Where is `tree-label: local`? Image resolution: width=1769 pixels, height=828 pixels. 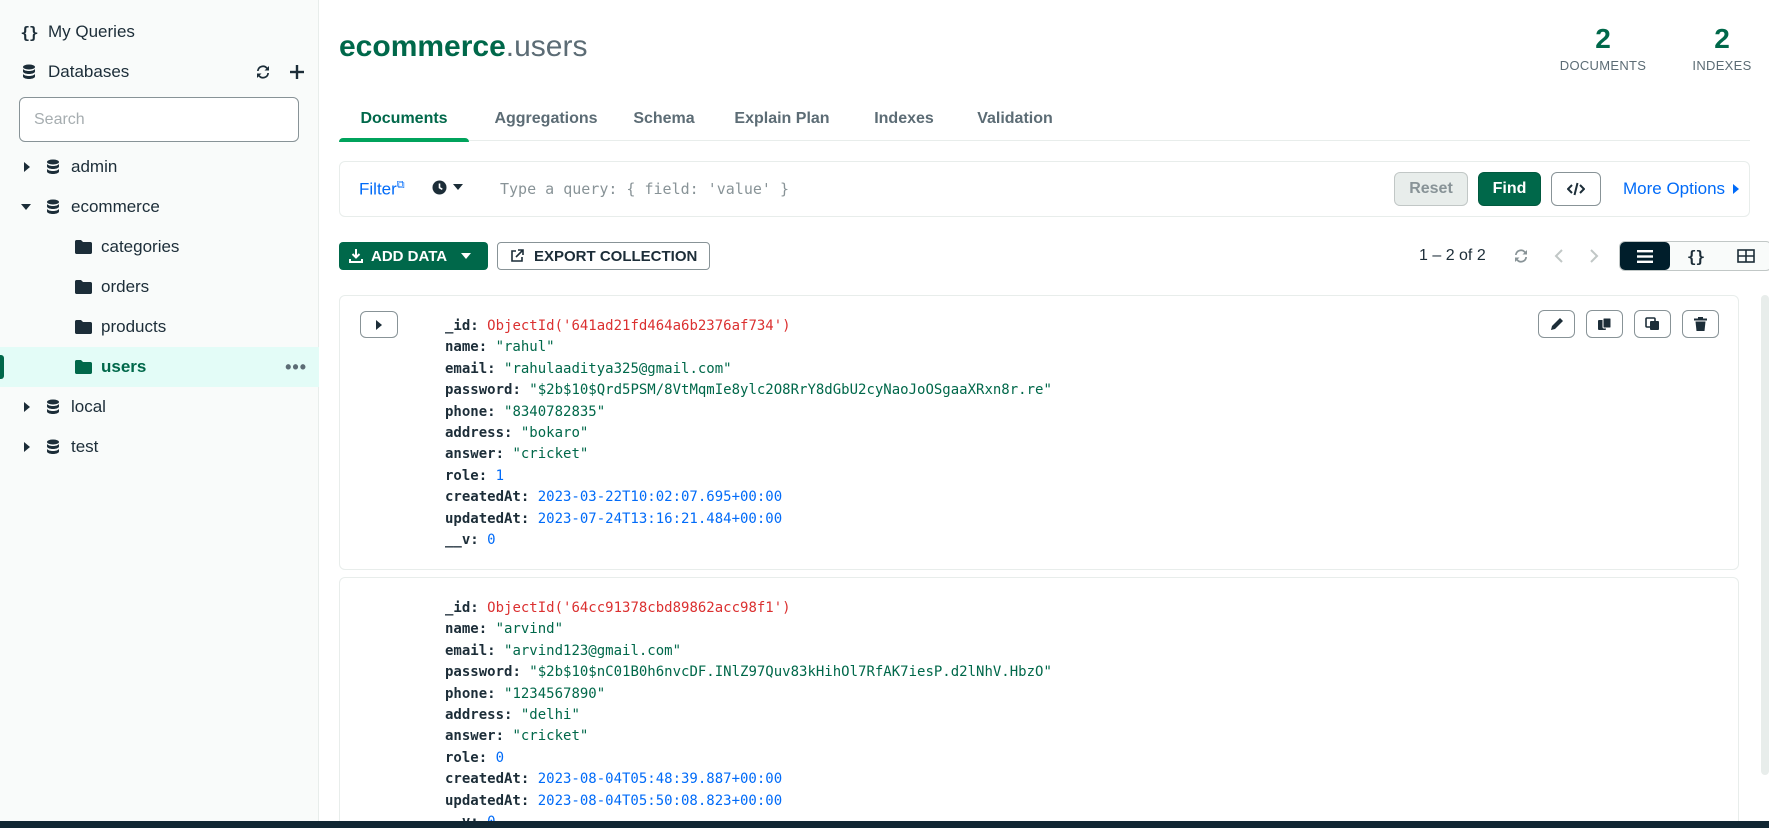
tree-label: local is located at coordinates (88, 406).